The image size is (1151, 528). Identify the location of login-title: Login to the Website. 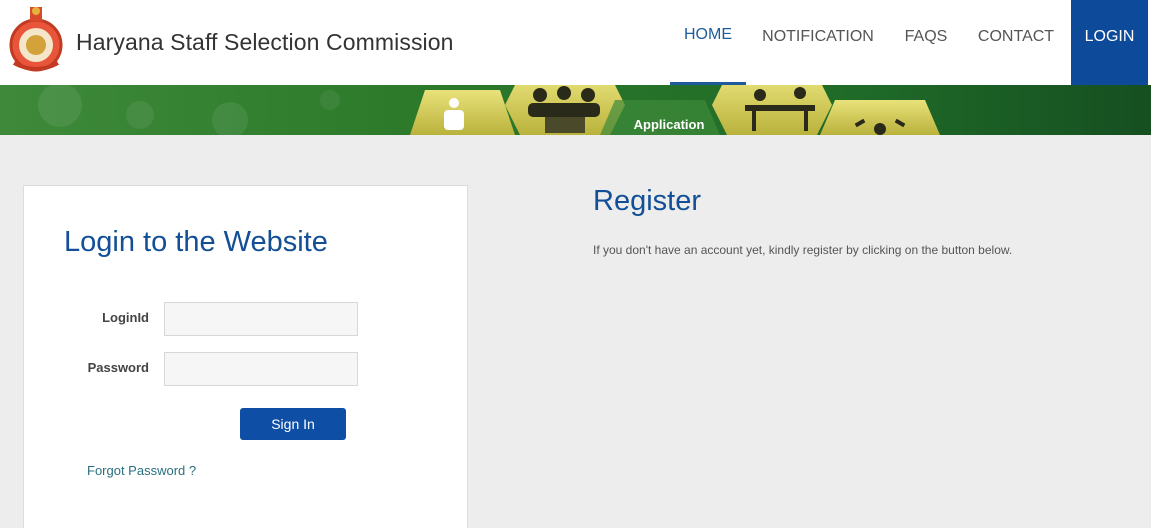
(196, 242).